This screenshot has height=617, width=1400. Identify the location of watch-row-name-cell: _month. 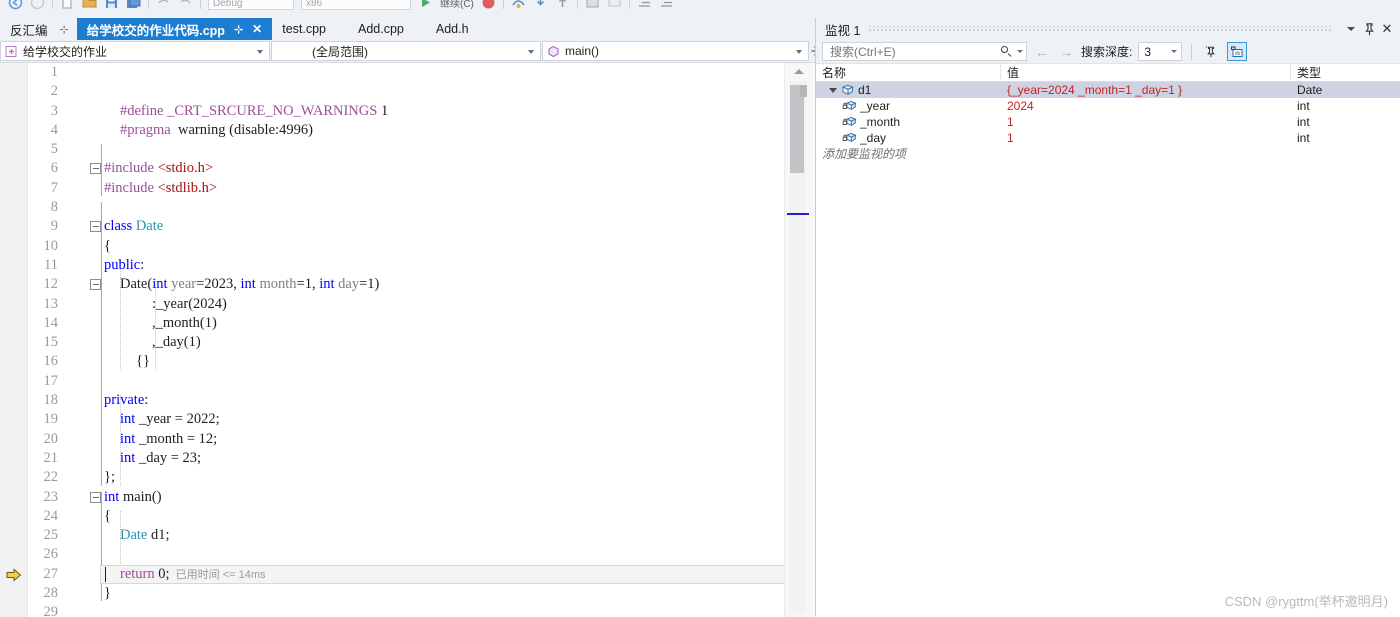
(908, 122).